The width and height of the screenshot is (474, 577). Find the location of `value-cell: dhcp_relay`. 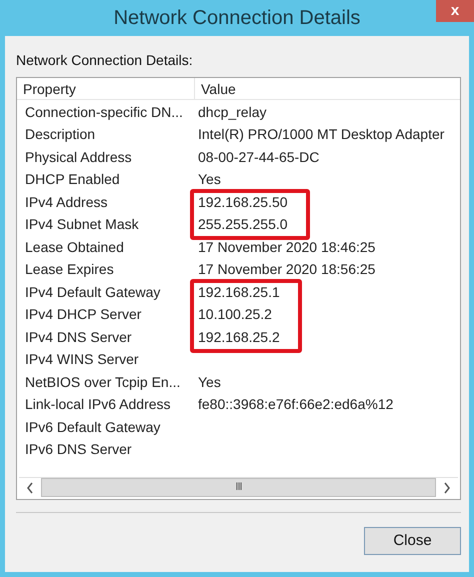

value-cell: dhcp_relay is located at coordinates (232, 112).